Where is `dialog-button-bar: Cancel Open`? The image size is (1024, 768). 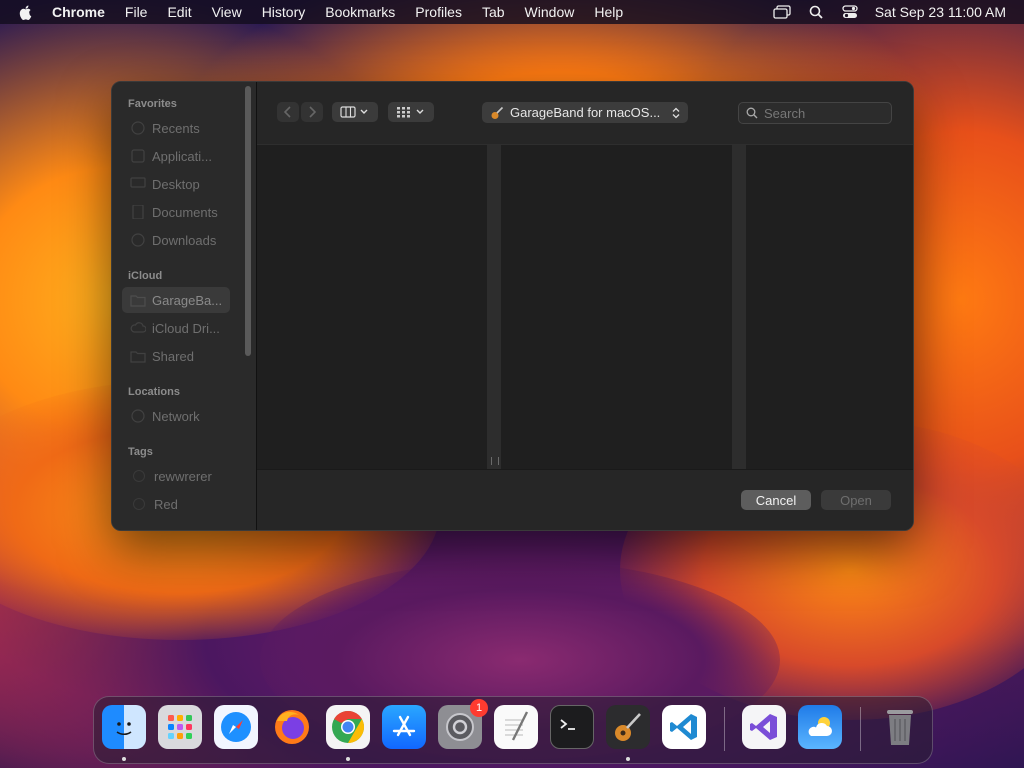
dialog-button-bar: Cancel Open is located at coordinates (585, 499).